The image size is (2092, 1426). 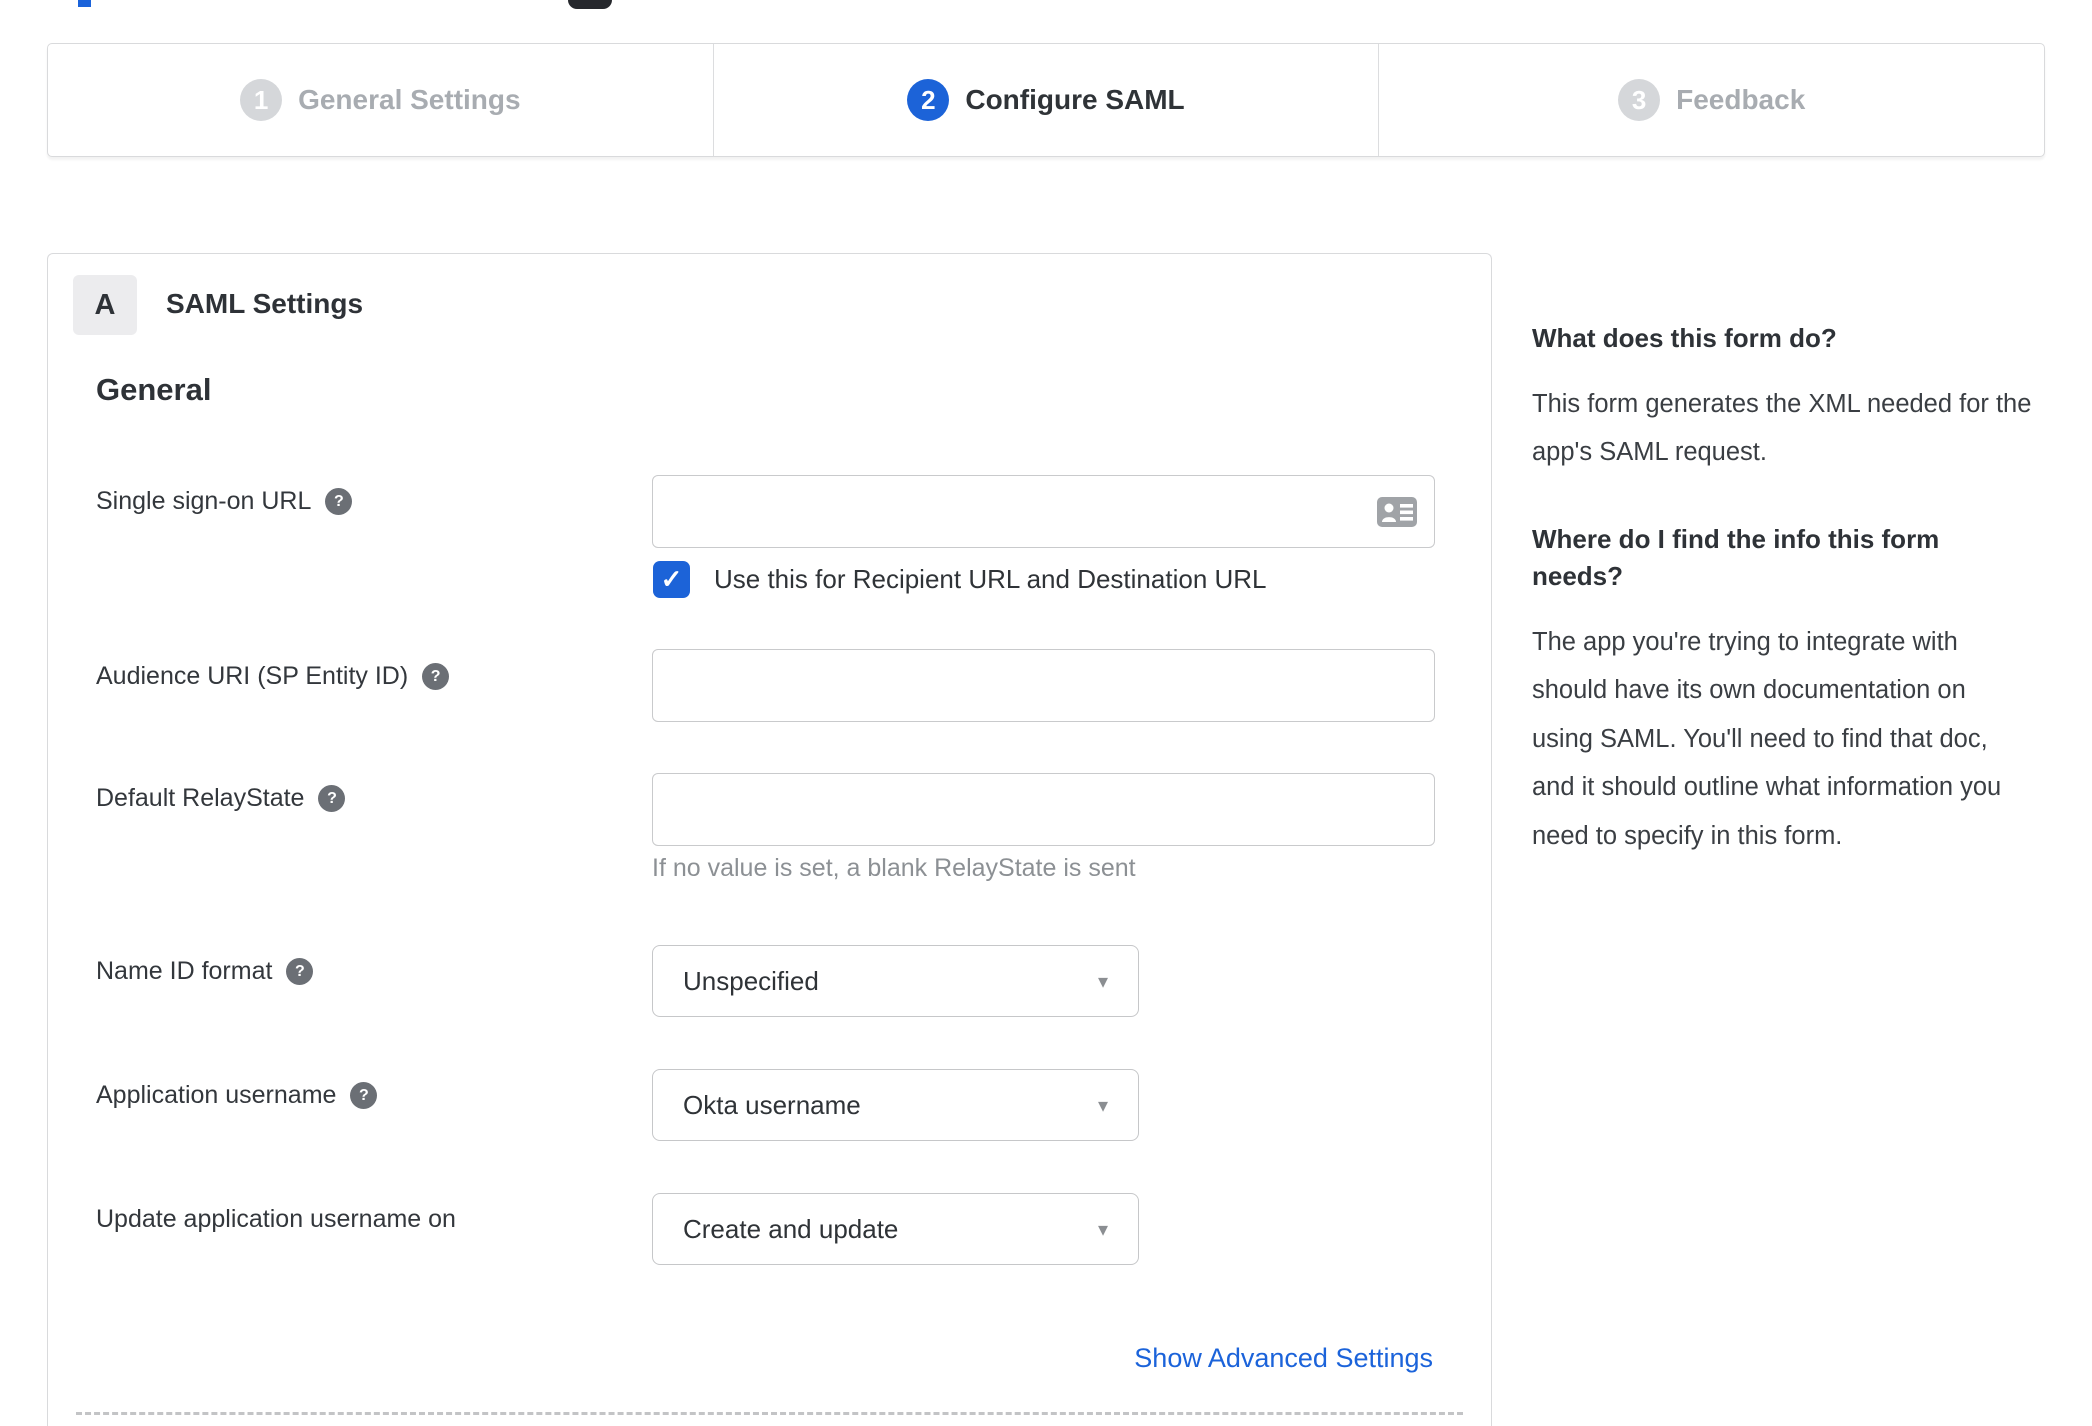 What do you see at coordinates (252, 676) in the screenshot?
I see `audience-uri-label-text: Audience URI (SP Entity ID)` at bounding box center [252, 676].